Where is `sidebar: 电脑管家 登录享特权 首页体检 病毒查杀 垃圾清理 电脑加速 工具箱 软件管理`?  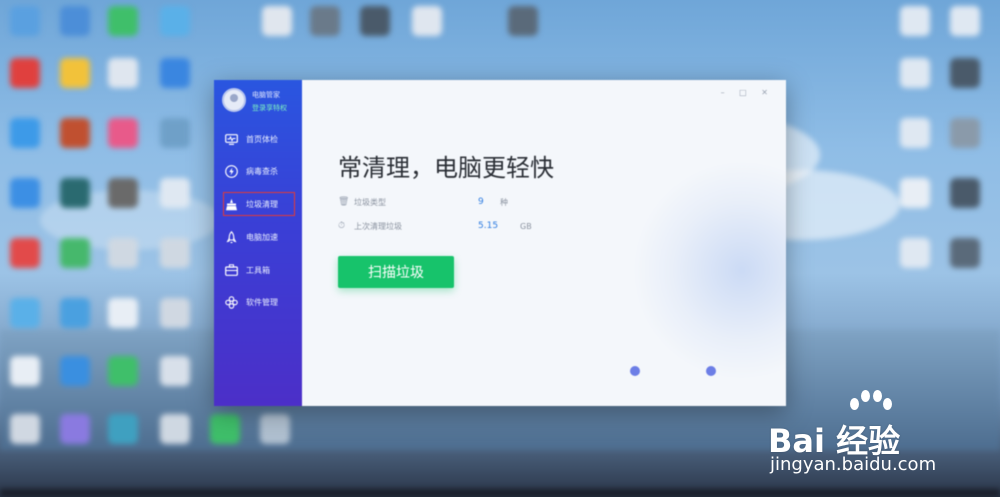 sidebar: 电脑管家 登录享特权 首页体检 病毒查杀 垃圾清理 电脑加速 工具箱 软件管理 is located at coordinates (258, 243).